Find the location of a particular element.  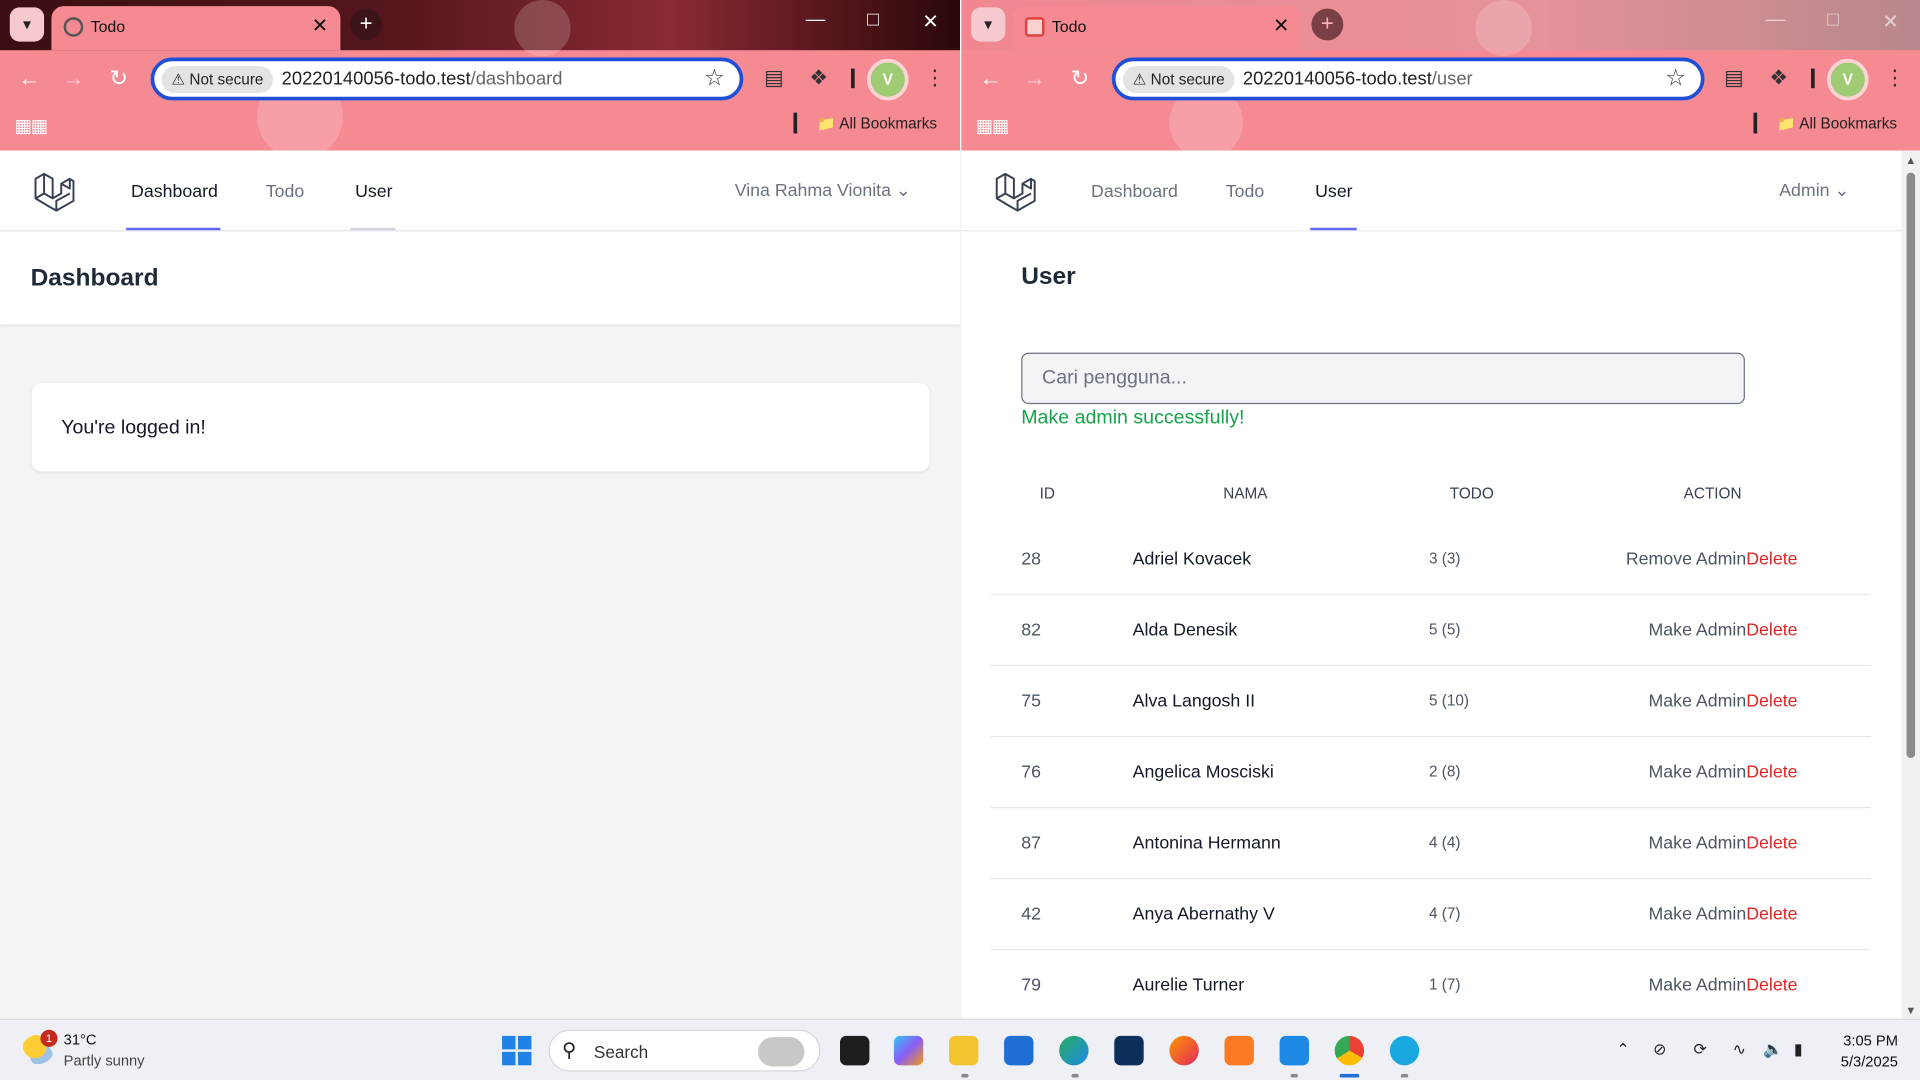

copilot-icon is located at coordinates (908, 1050).